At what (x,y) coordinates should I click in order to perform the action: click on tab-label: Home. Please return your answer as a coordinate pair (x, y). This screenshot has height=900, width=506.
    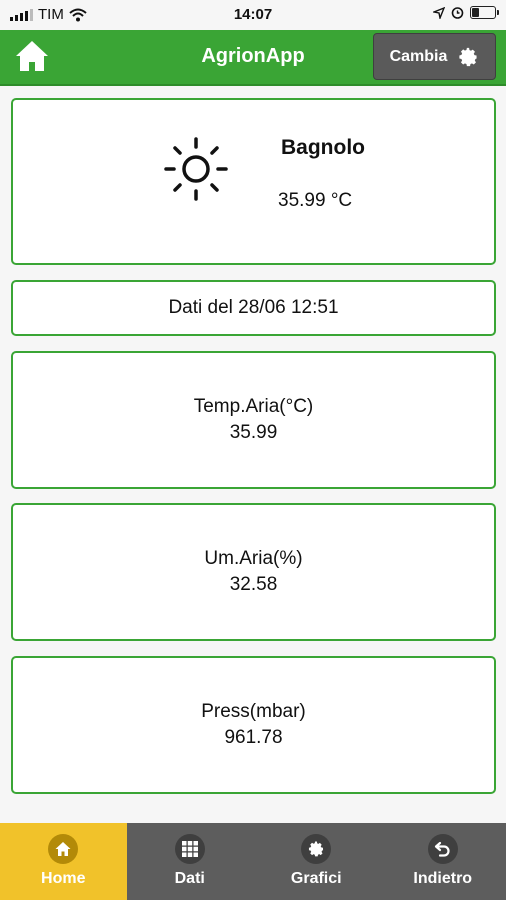
    Looking at the image, I should click on (63, 878).